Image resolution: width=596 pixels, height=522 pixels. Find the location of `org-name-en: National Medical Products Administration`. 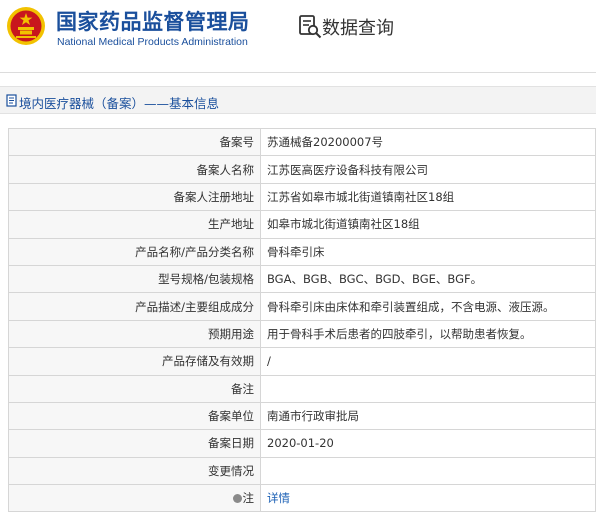

org-name-en: National Medical Products Administration is located at coordinates (152, 42).